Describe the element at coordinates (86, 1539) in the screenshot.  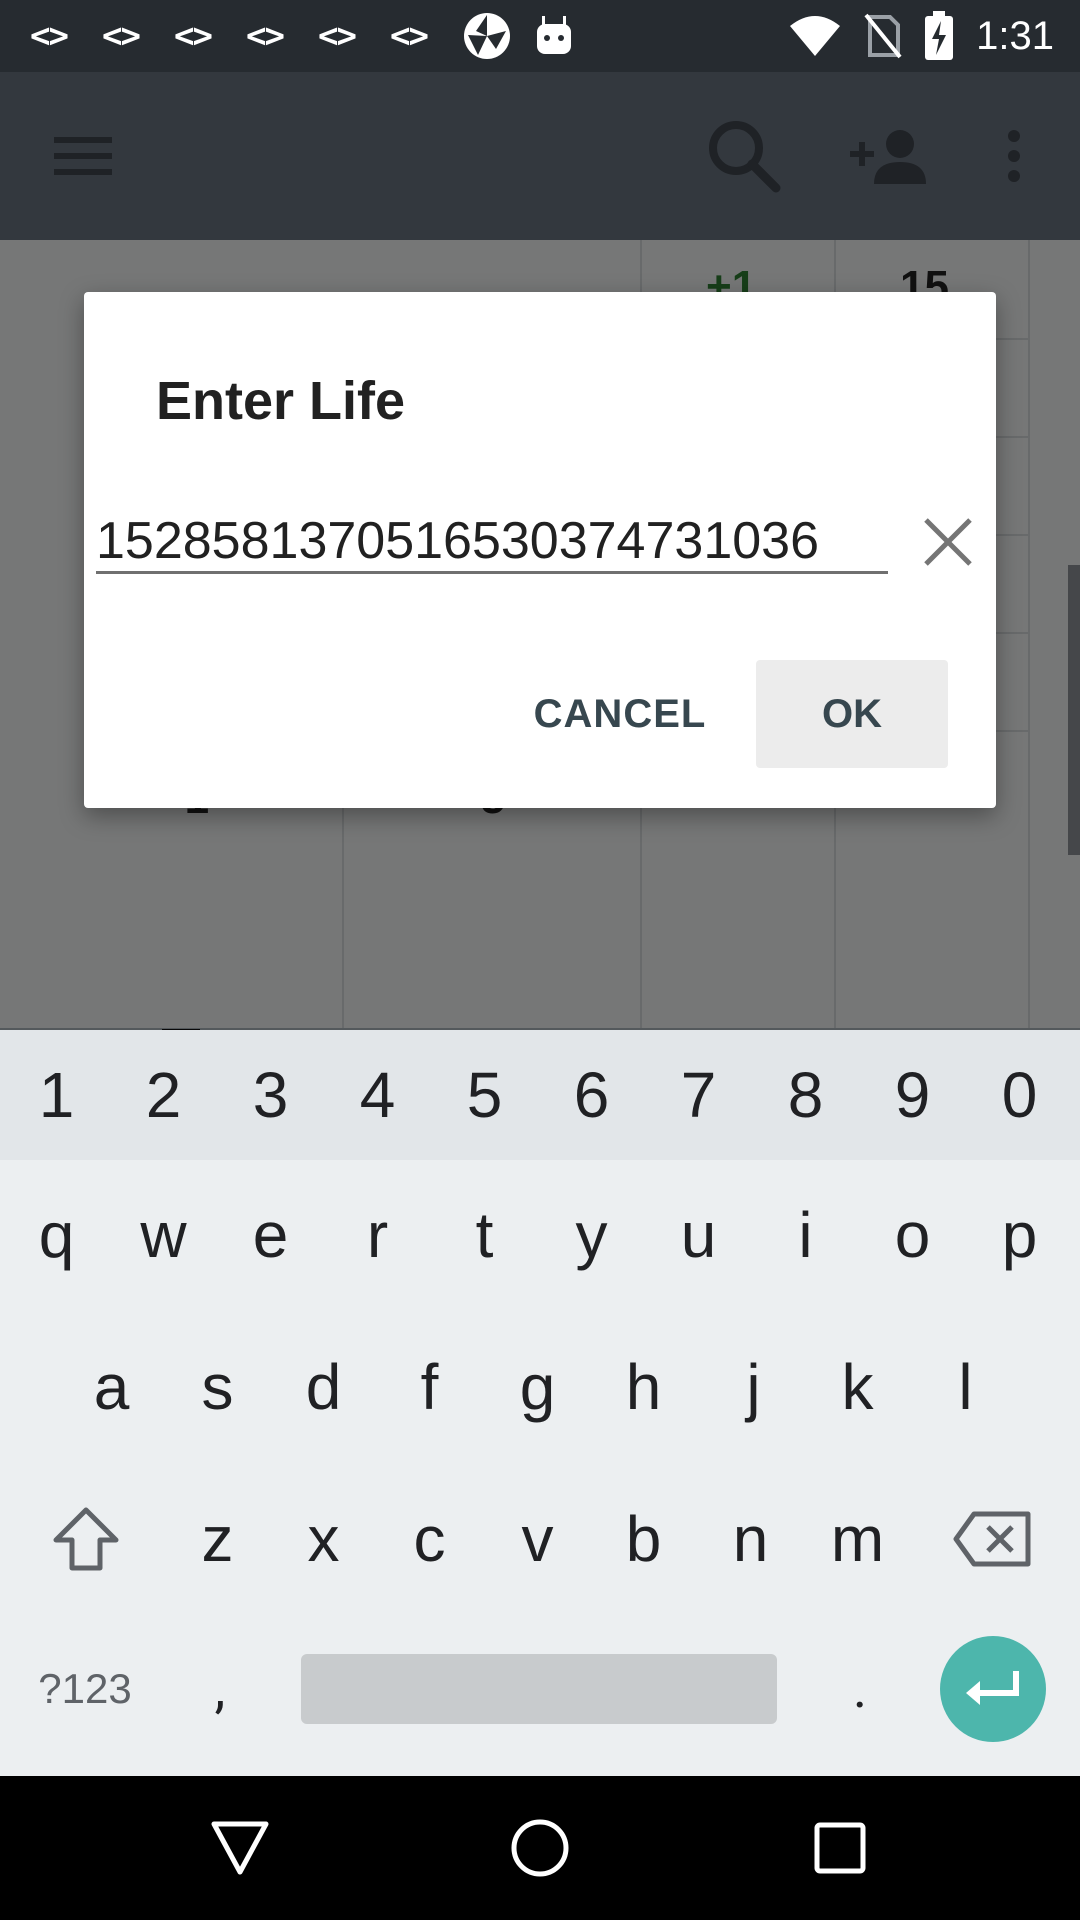
I see `shift-icon` at that location.